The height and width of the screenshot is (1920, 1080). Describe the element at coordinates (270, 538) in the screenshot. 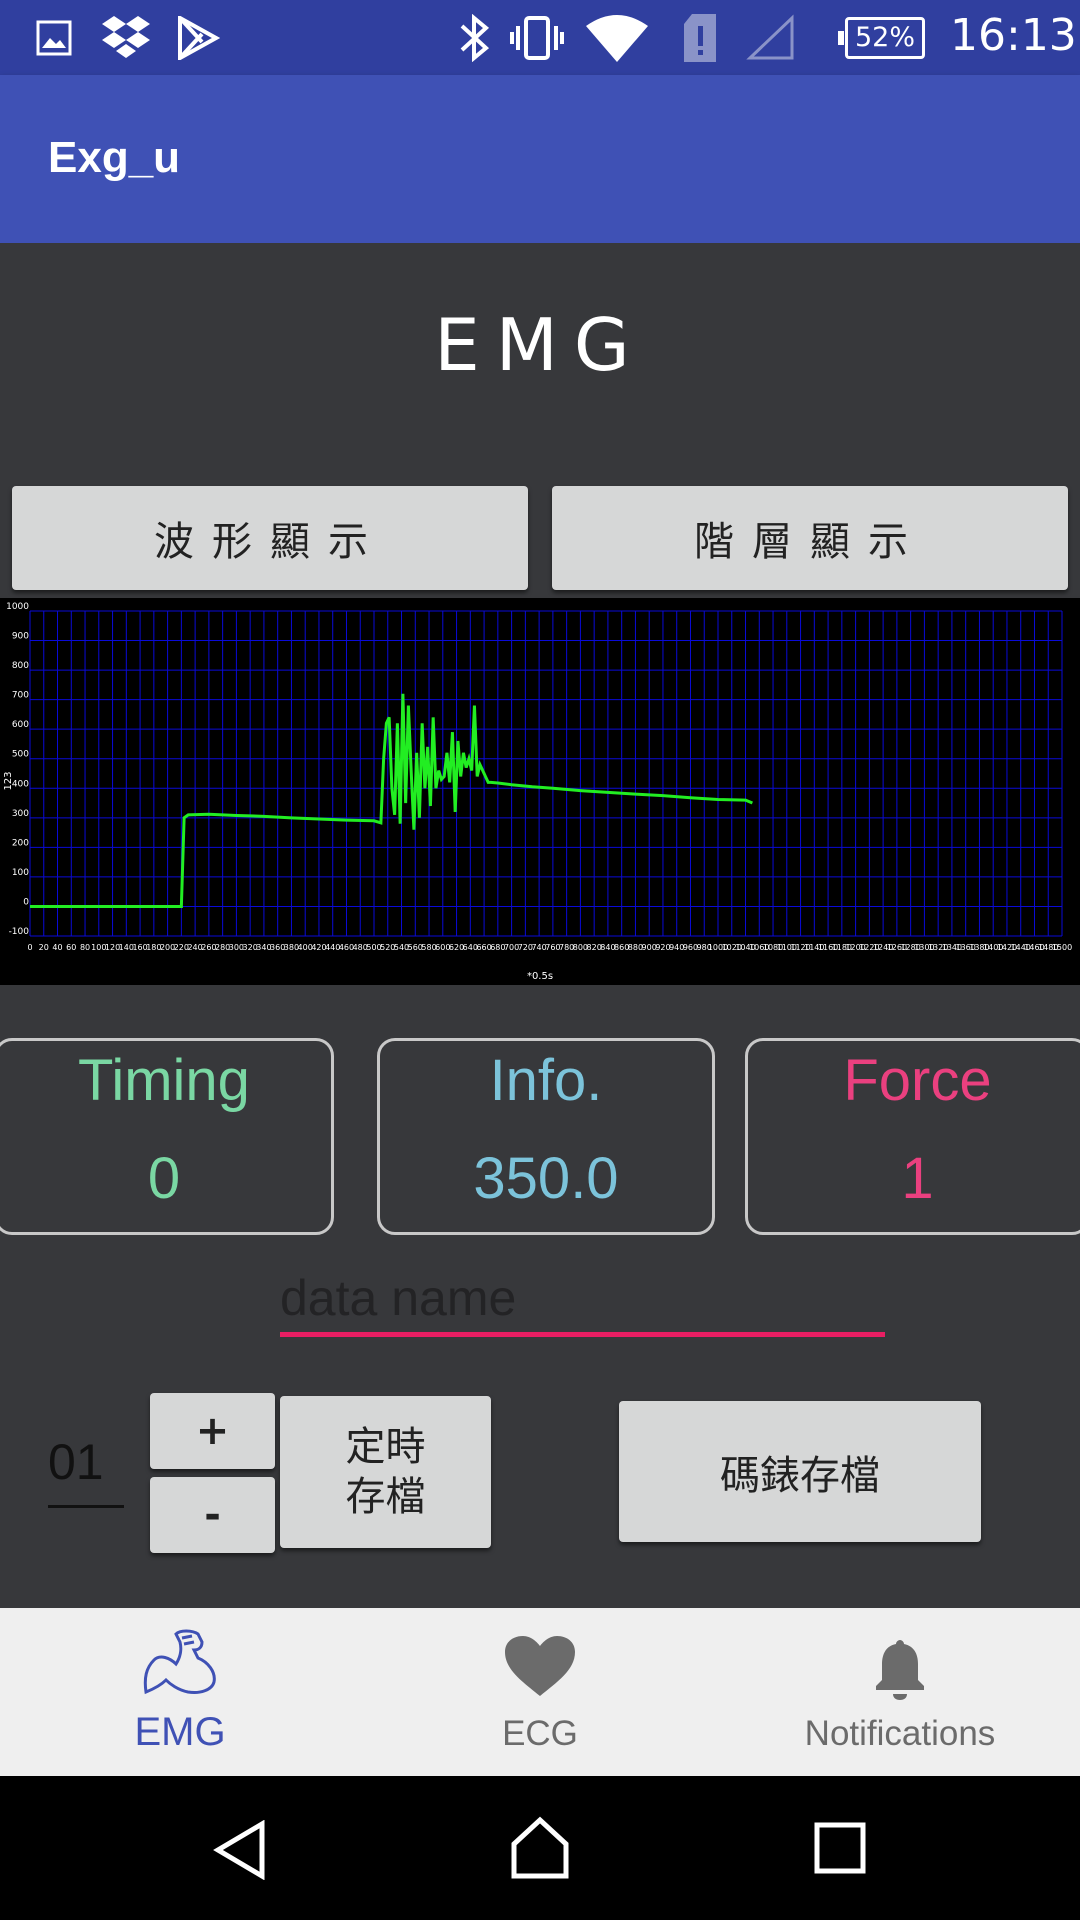

I see `waveform-display-button: 波形顯示` at that location.